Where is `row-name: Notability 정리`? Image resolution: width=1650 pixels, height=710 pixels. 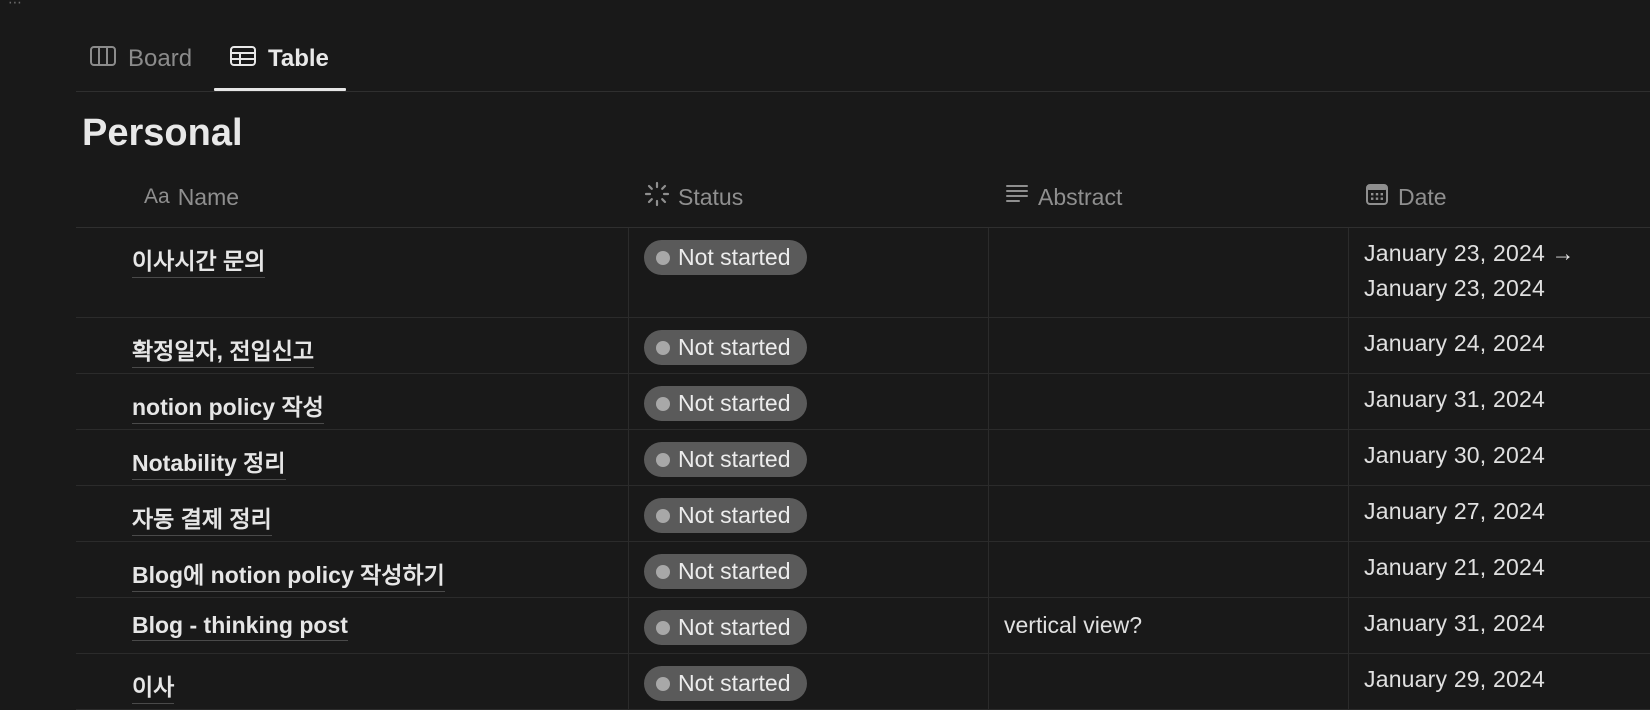 row-name: Notability 정리 is located at coordinates (209, 462).